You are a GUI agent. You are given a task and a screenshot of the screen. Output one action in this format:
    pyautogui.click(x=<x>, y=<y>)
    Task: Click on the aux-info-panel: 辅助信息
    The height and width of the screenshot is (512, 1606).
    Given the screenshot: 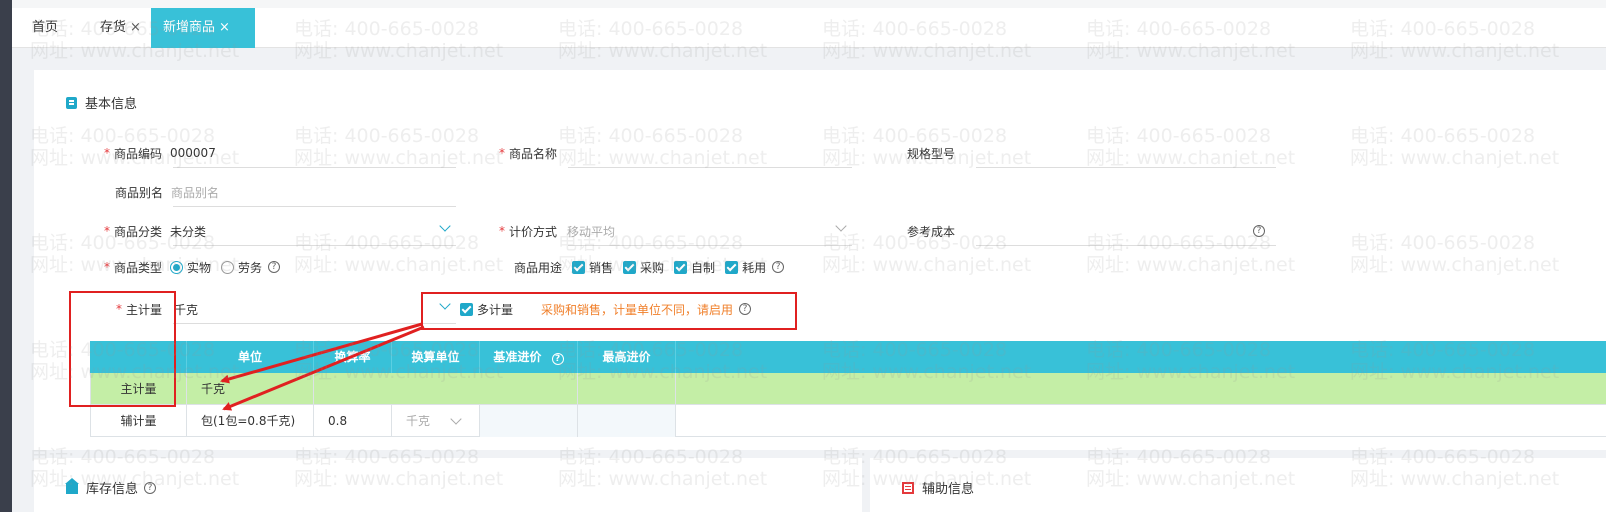 What is the action you would take?
    pyautogui.click(x=1238, y=485)
    